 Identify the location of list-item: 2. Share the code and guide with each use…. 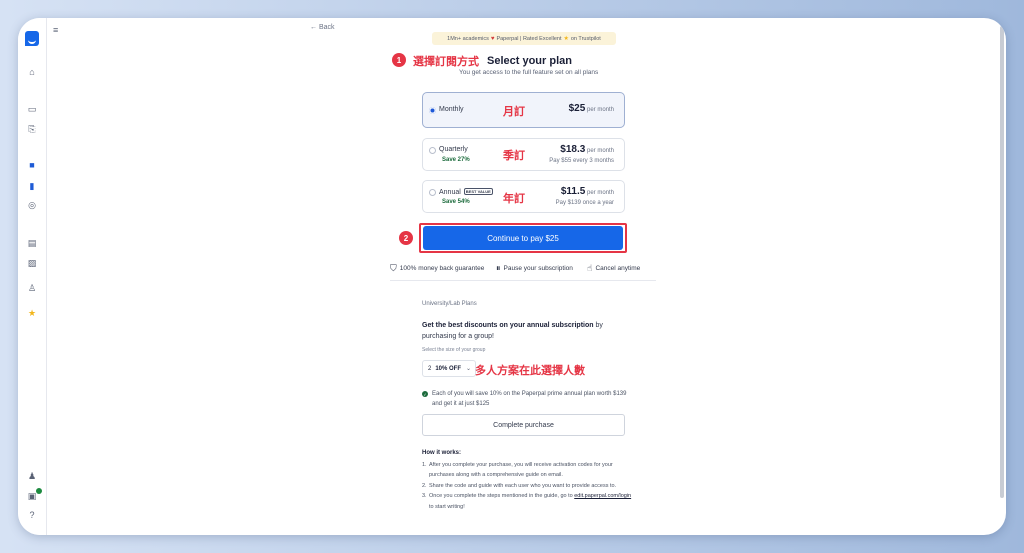
(519, 485).